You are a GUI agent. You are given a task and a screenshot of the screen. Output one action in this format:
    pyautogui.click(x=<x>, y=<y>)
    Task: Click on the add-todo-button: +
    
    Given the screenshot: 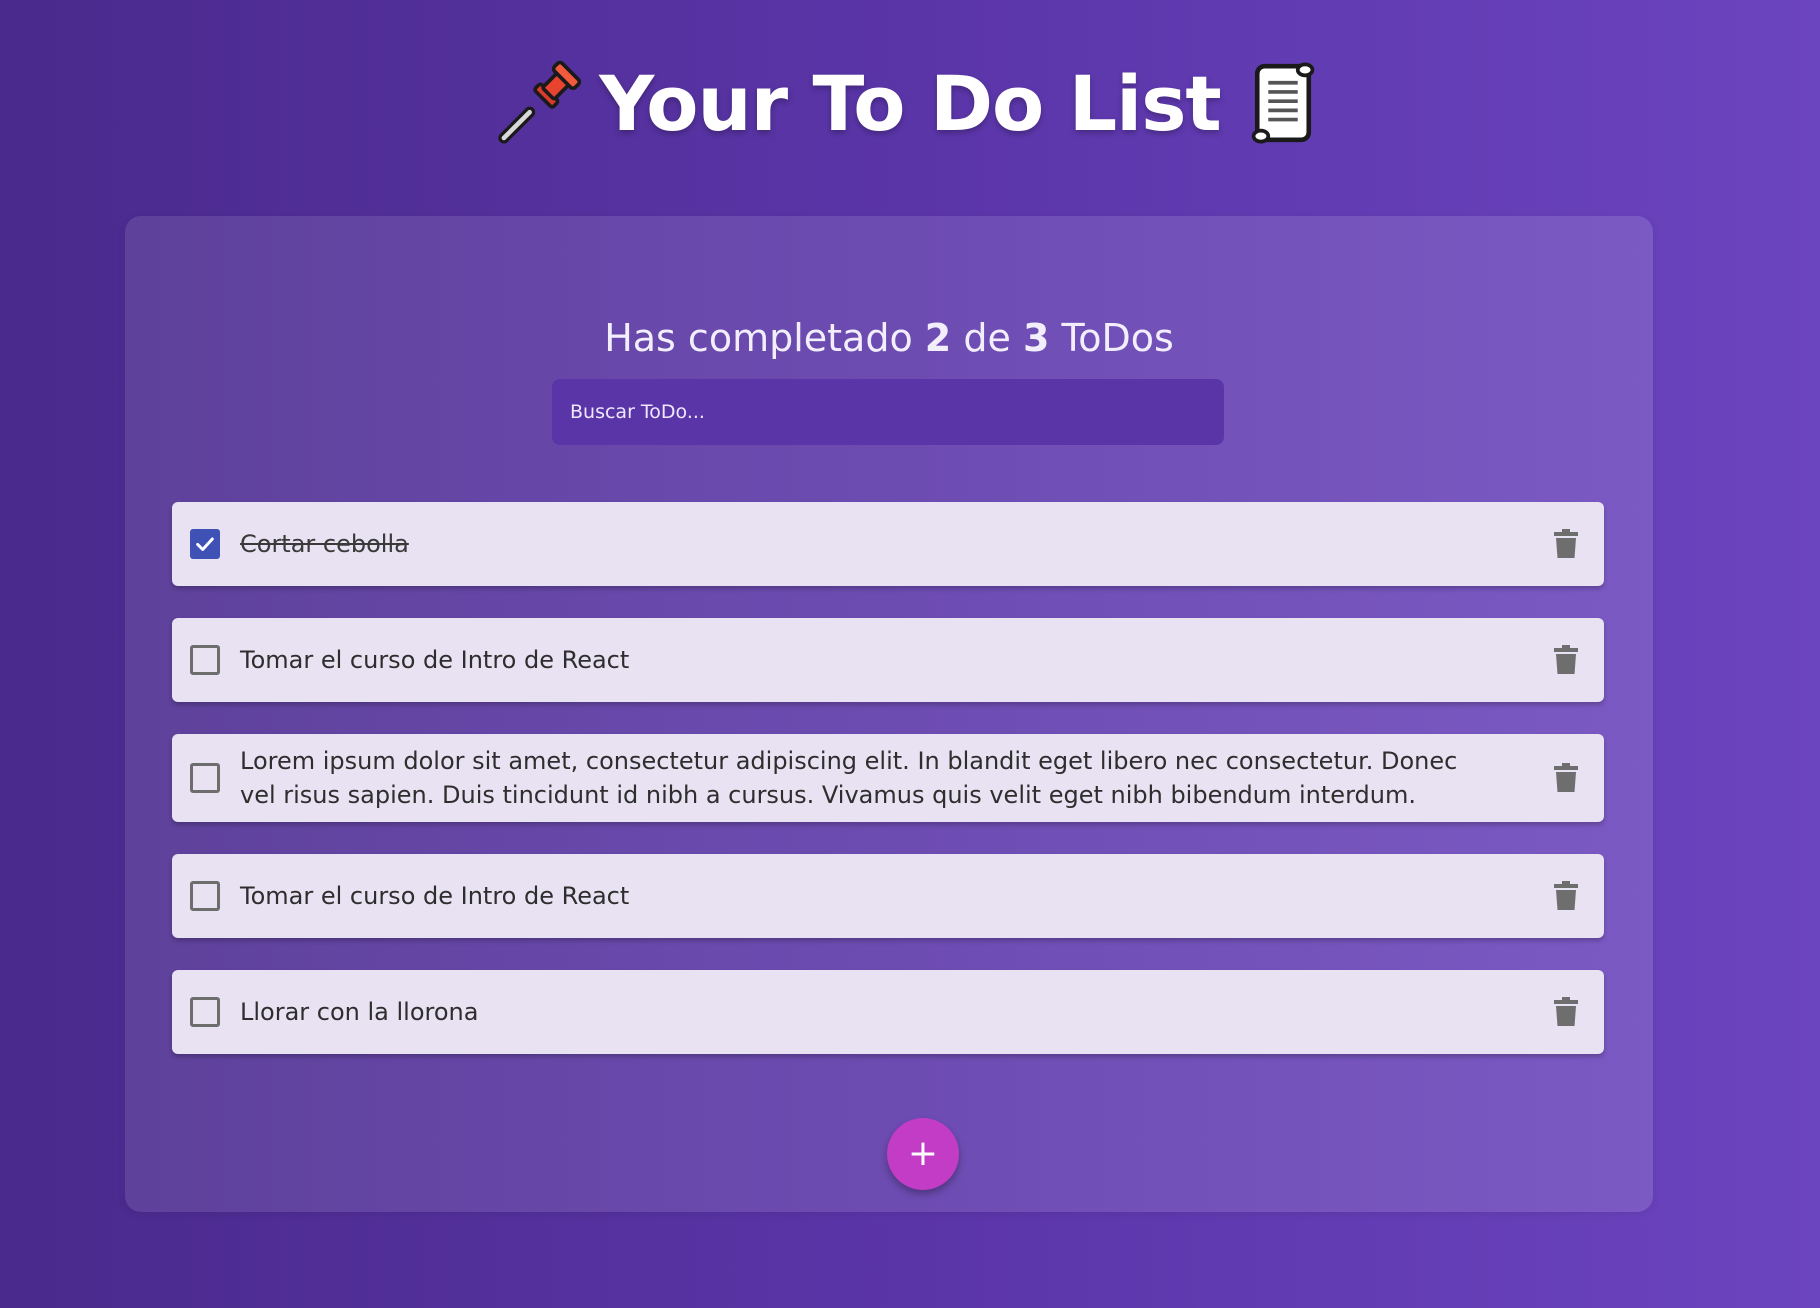 What is the action you would take?
    pyautogui.click(x=923, y=1154)
    